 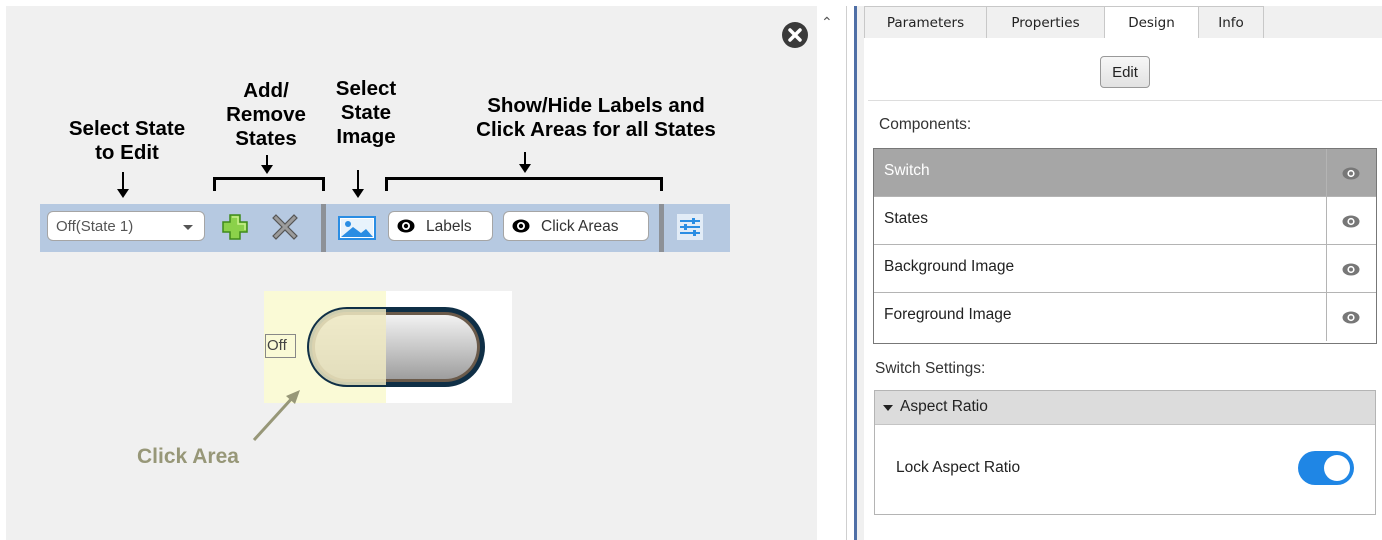 What do you see at coordinates (188, 456) in the screenshot?
I see `click-area-annotation: Click Area` at bounding box center [188, 456].